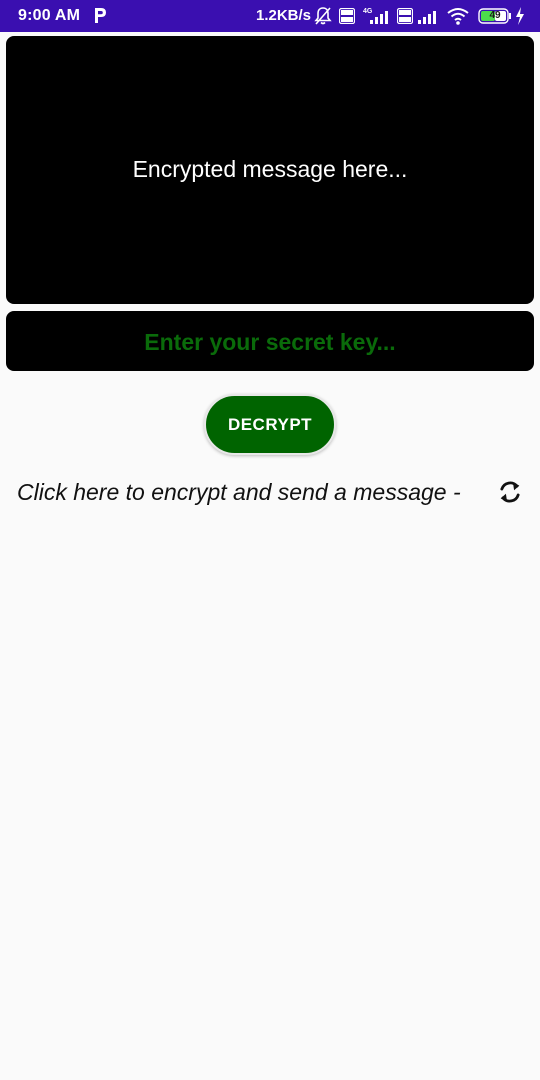 The height and width of the screenshot is (1080, 540). Describe the element at coordinates (49, 15) in the screenshot. I see `status-time: 9:00 AM` at that location.